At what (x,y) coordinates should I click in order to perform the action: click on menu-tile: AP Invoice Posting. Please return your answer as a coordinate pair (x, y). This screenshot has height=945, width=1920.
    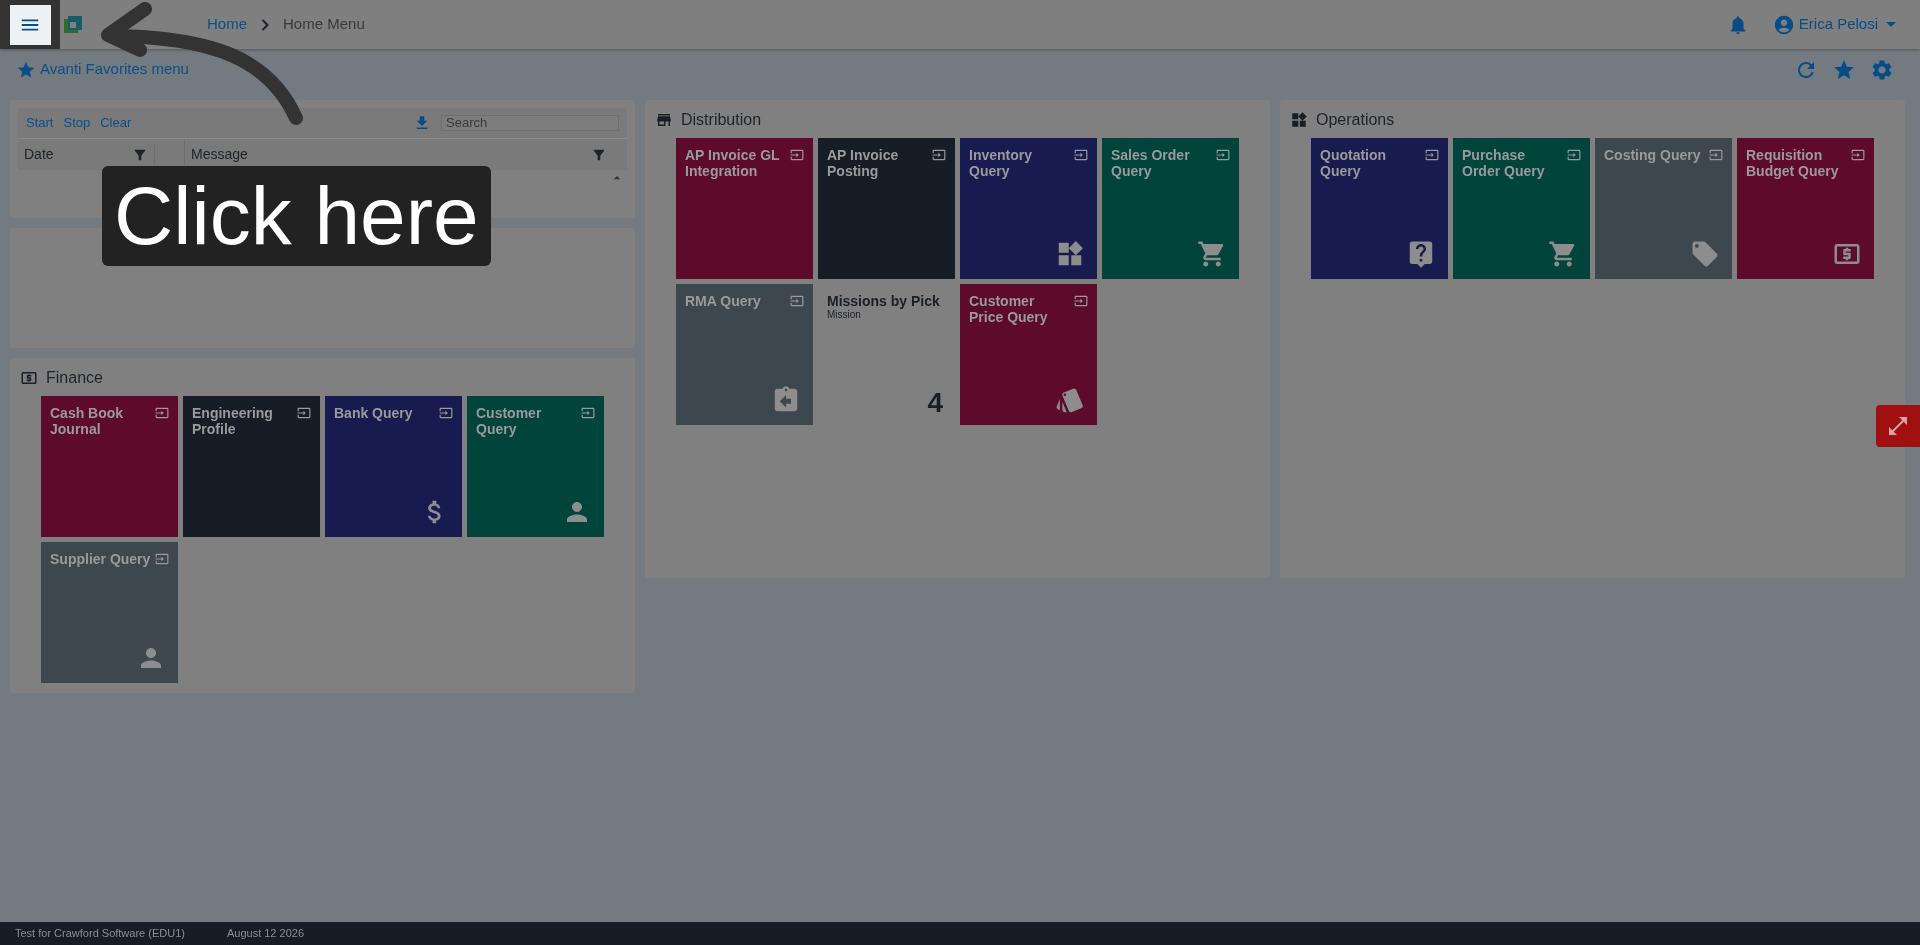
    Looking at the image, I should click on (886, 208).